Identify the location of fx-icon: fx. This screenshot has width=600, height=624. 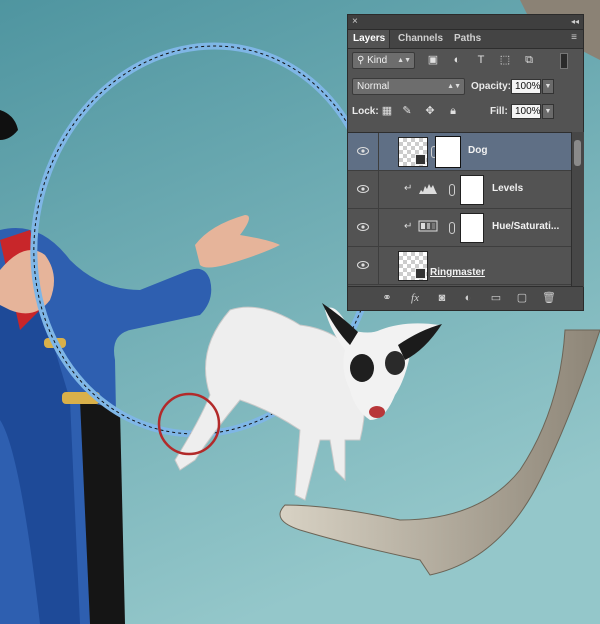
(415, 298).